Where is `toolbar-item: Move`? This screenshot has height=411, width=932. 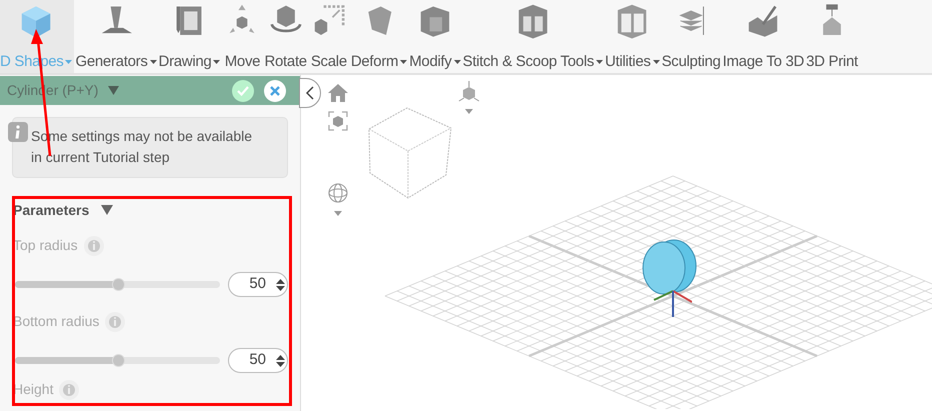
toolbar-item: Move is located at coordinates (242, 36).